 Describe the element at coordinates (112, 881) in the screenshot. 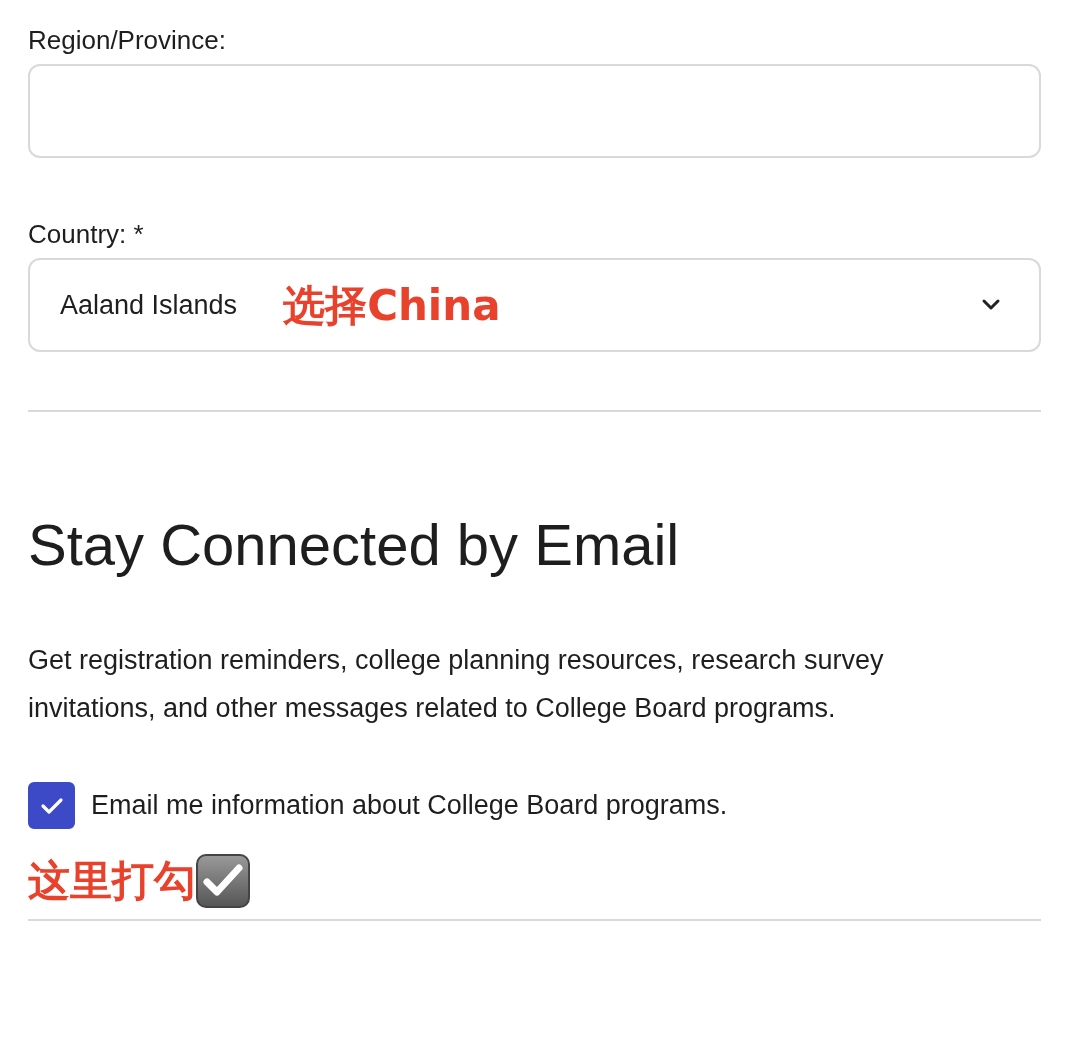

I see `annotation-text: 这里打勾` at that location.